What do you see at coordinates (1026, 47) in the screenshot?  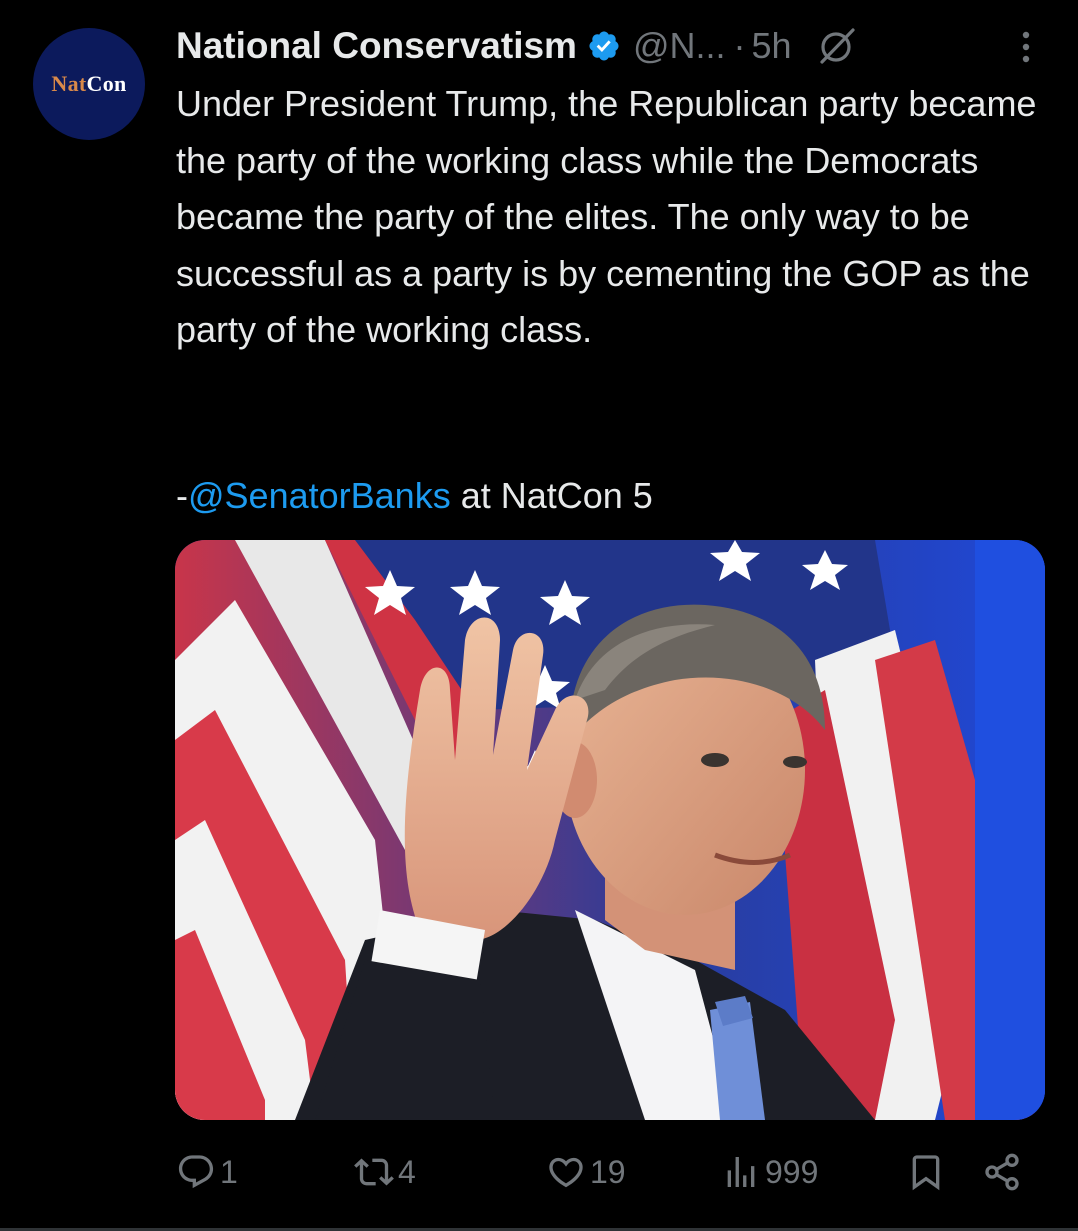 I see `more-dots-icon` at bounding box center [1026, 47].